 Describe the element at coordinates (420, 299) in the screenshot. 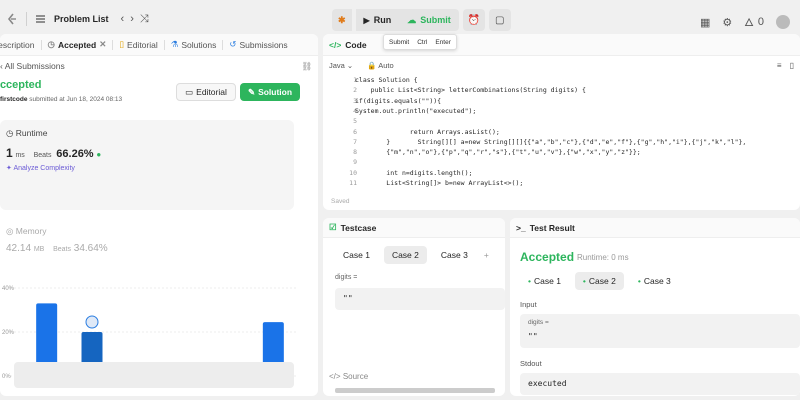

I see `testcase-input: ""` at that location.